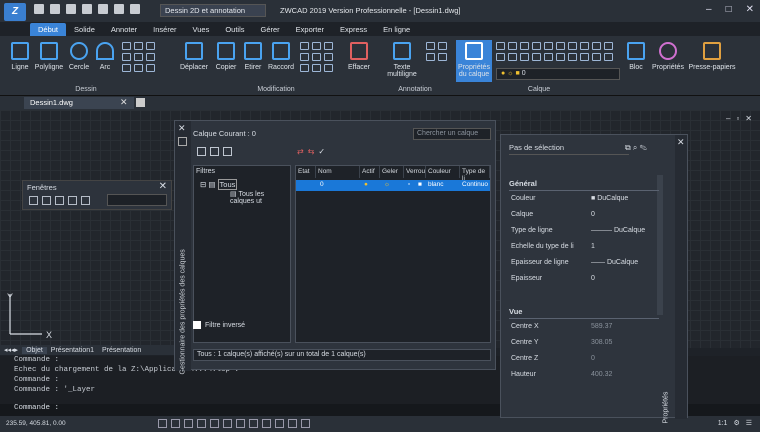 Image resolution: width=760 pixels, height=432 pixels. What do you see at coordinates (366, 184) in the screenshot?
I see `bulb-on-icon: ●` at bounding box center [366, 184].